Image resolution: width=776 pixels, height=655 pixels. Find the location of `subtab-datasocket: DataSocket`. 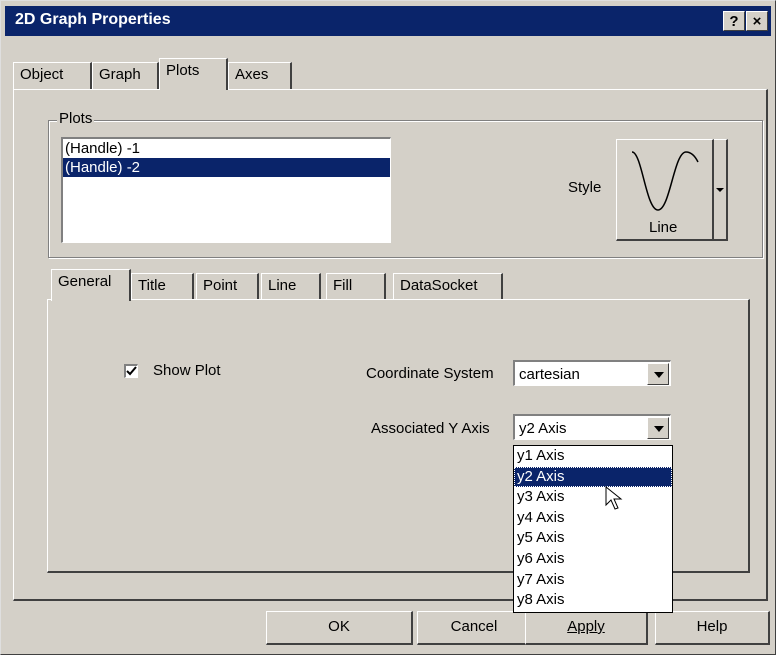

subtab-datasocket: DataSocket is located at coordinates (448, 287).